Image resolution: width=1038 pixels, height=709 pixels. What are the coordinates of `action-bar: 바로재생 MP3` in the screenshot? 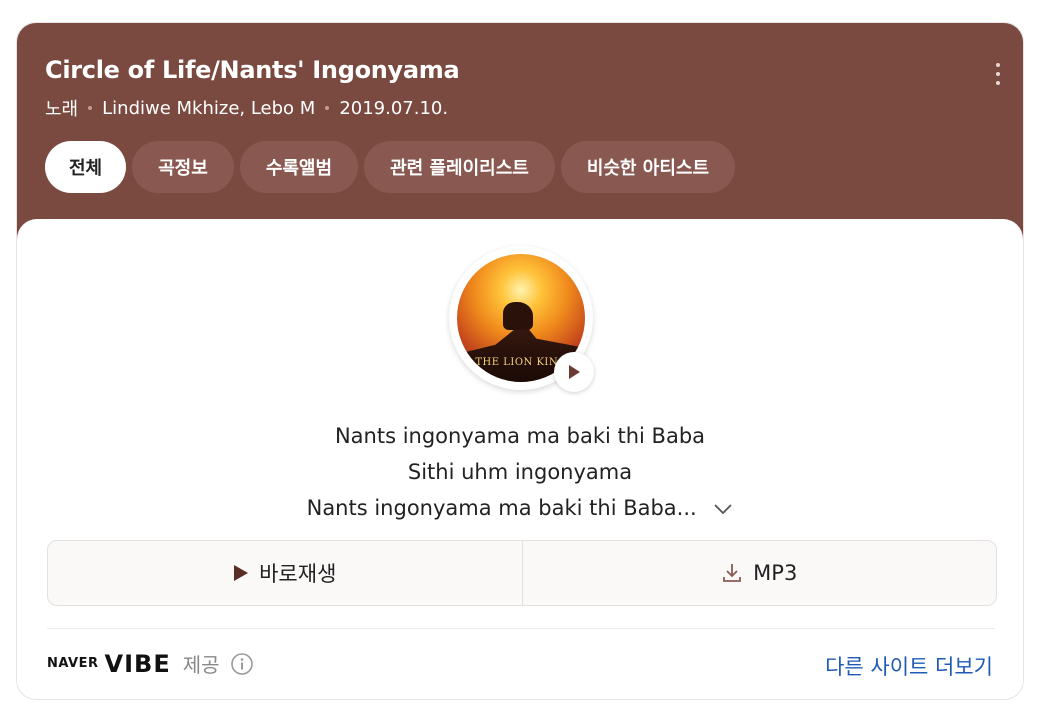 It's located at (522, 573).